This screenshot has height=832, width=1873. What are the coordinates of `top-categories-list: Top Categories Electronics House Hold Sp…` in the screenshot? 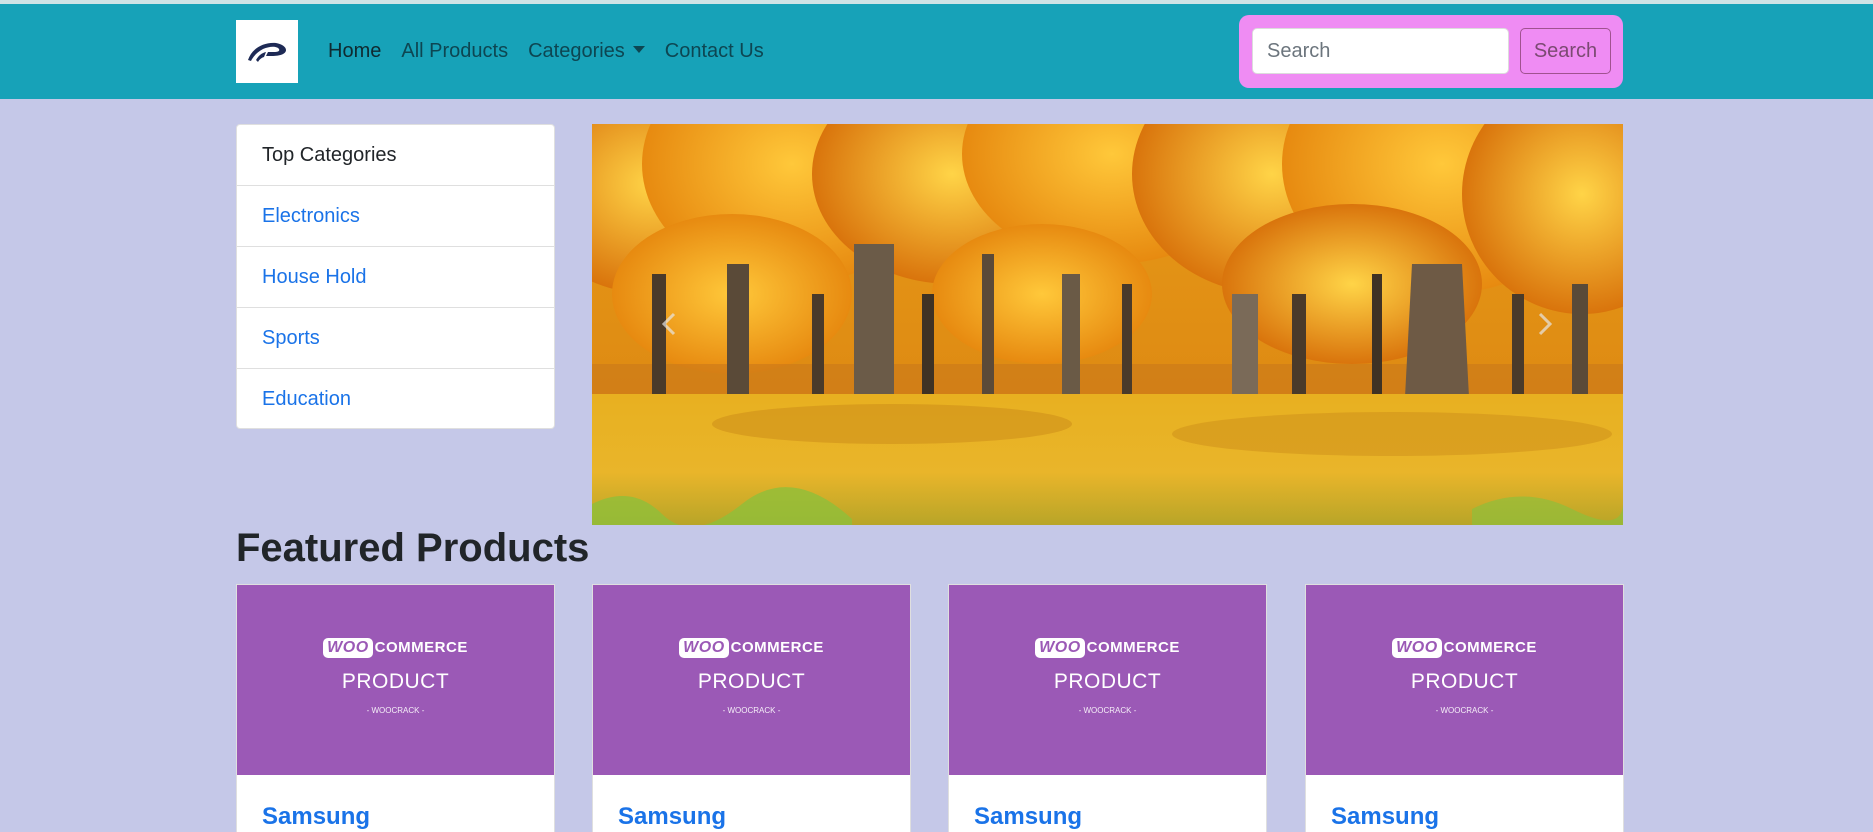 It's located at (395, 276).